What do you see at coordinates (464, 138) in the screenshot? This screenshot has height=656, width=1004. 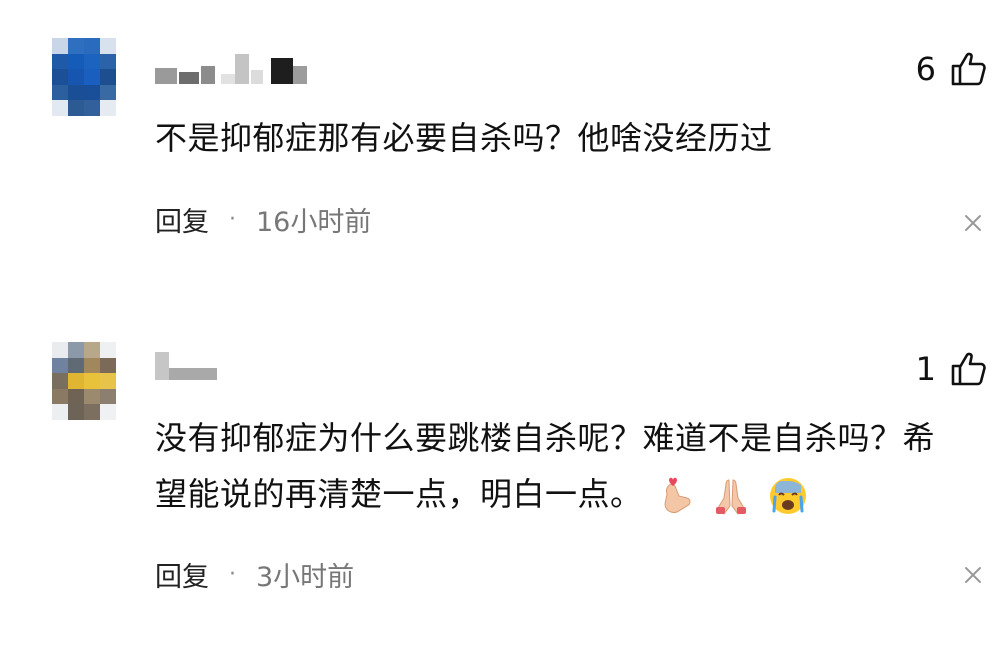 I see `comment-text: 不是抑郁症那有必要自杀吗？他啥没经历过` at bounding box center [464, 138].